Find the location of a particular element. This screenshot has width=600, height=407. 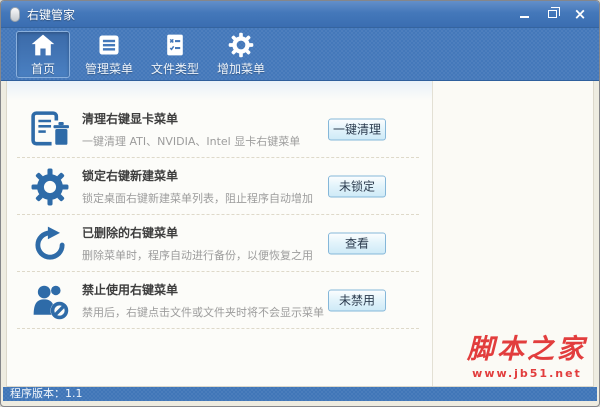

feature-text: 禁止使用右键菜单 禁用后，右键点击文件或文件夹时将不会显示菜单 is located at coordinates (203, 300).